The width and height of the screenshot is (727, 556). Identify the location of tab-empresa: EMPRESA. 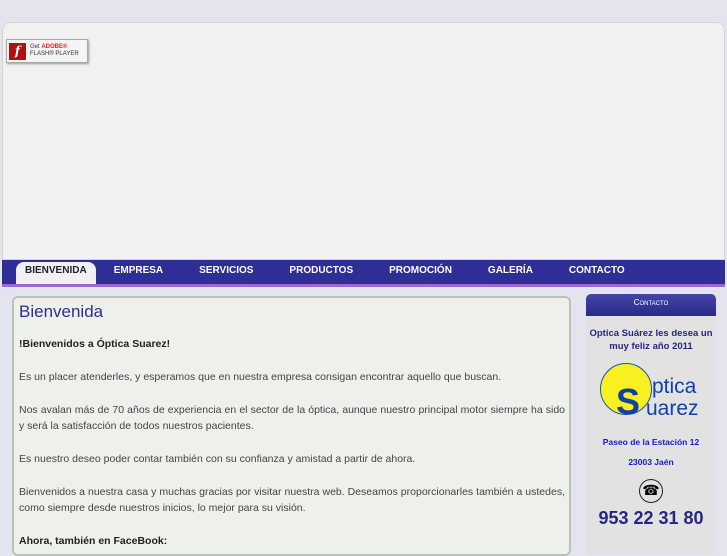
(138, 273).